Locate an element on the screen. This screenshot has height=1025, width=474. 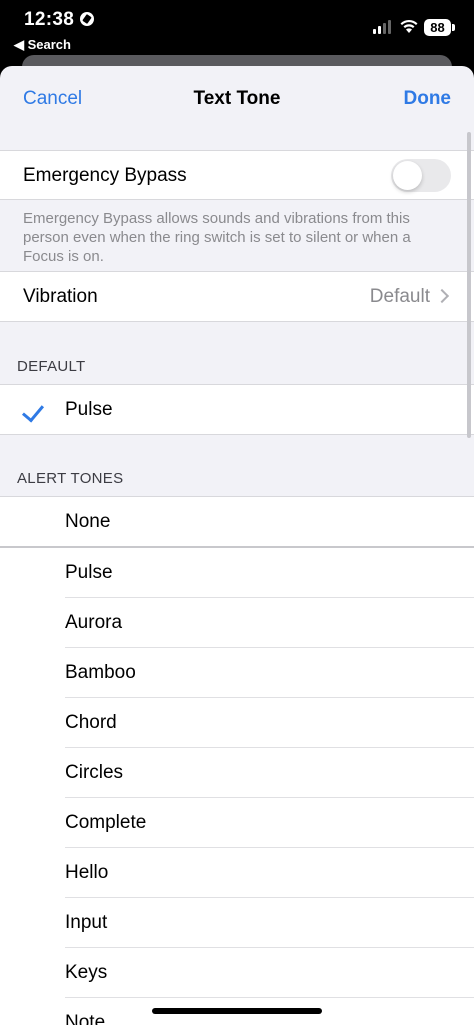
scrollbar is located at coordinates (469, 285).